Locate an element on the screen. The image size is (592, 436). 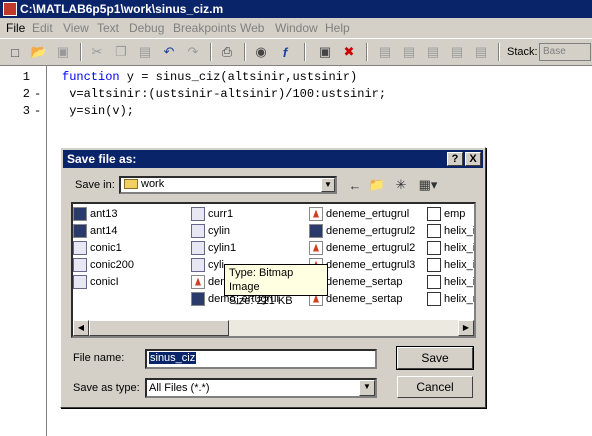
file-name: cylin is located at coordinates (219, 230).